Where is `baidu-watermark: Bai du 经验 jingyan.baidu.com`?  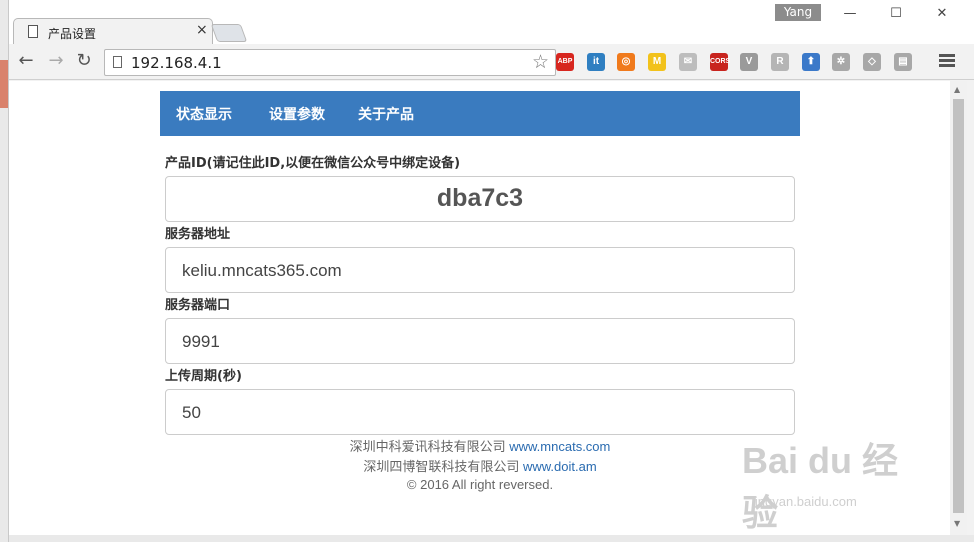 baidu-watermark: Bai du 经验 jingyan.baidu.com is located at coordinates (832, 482).